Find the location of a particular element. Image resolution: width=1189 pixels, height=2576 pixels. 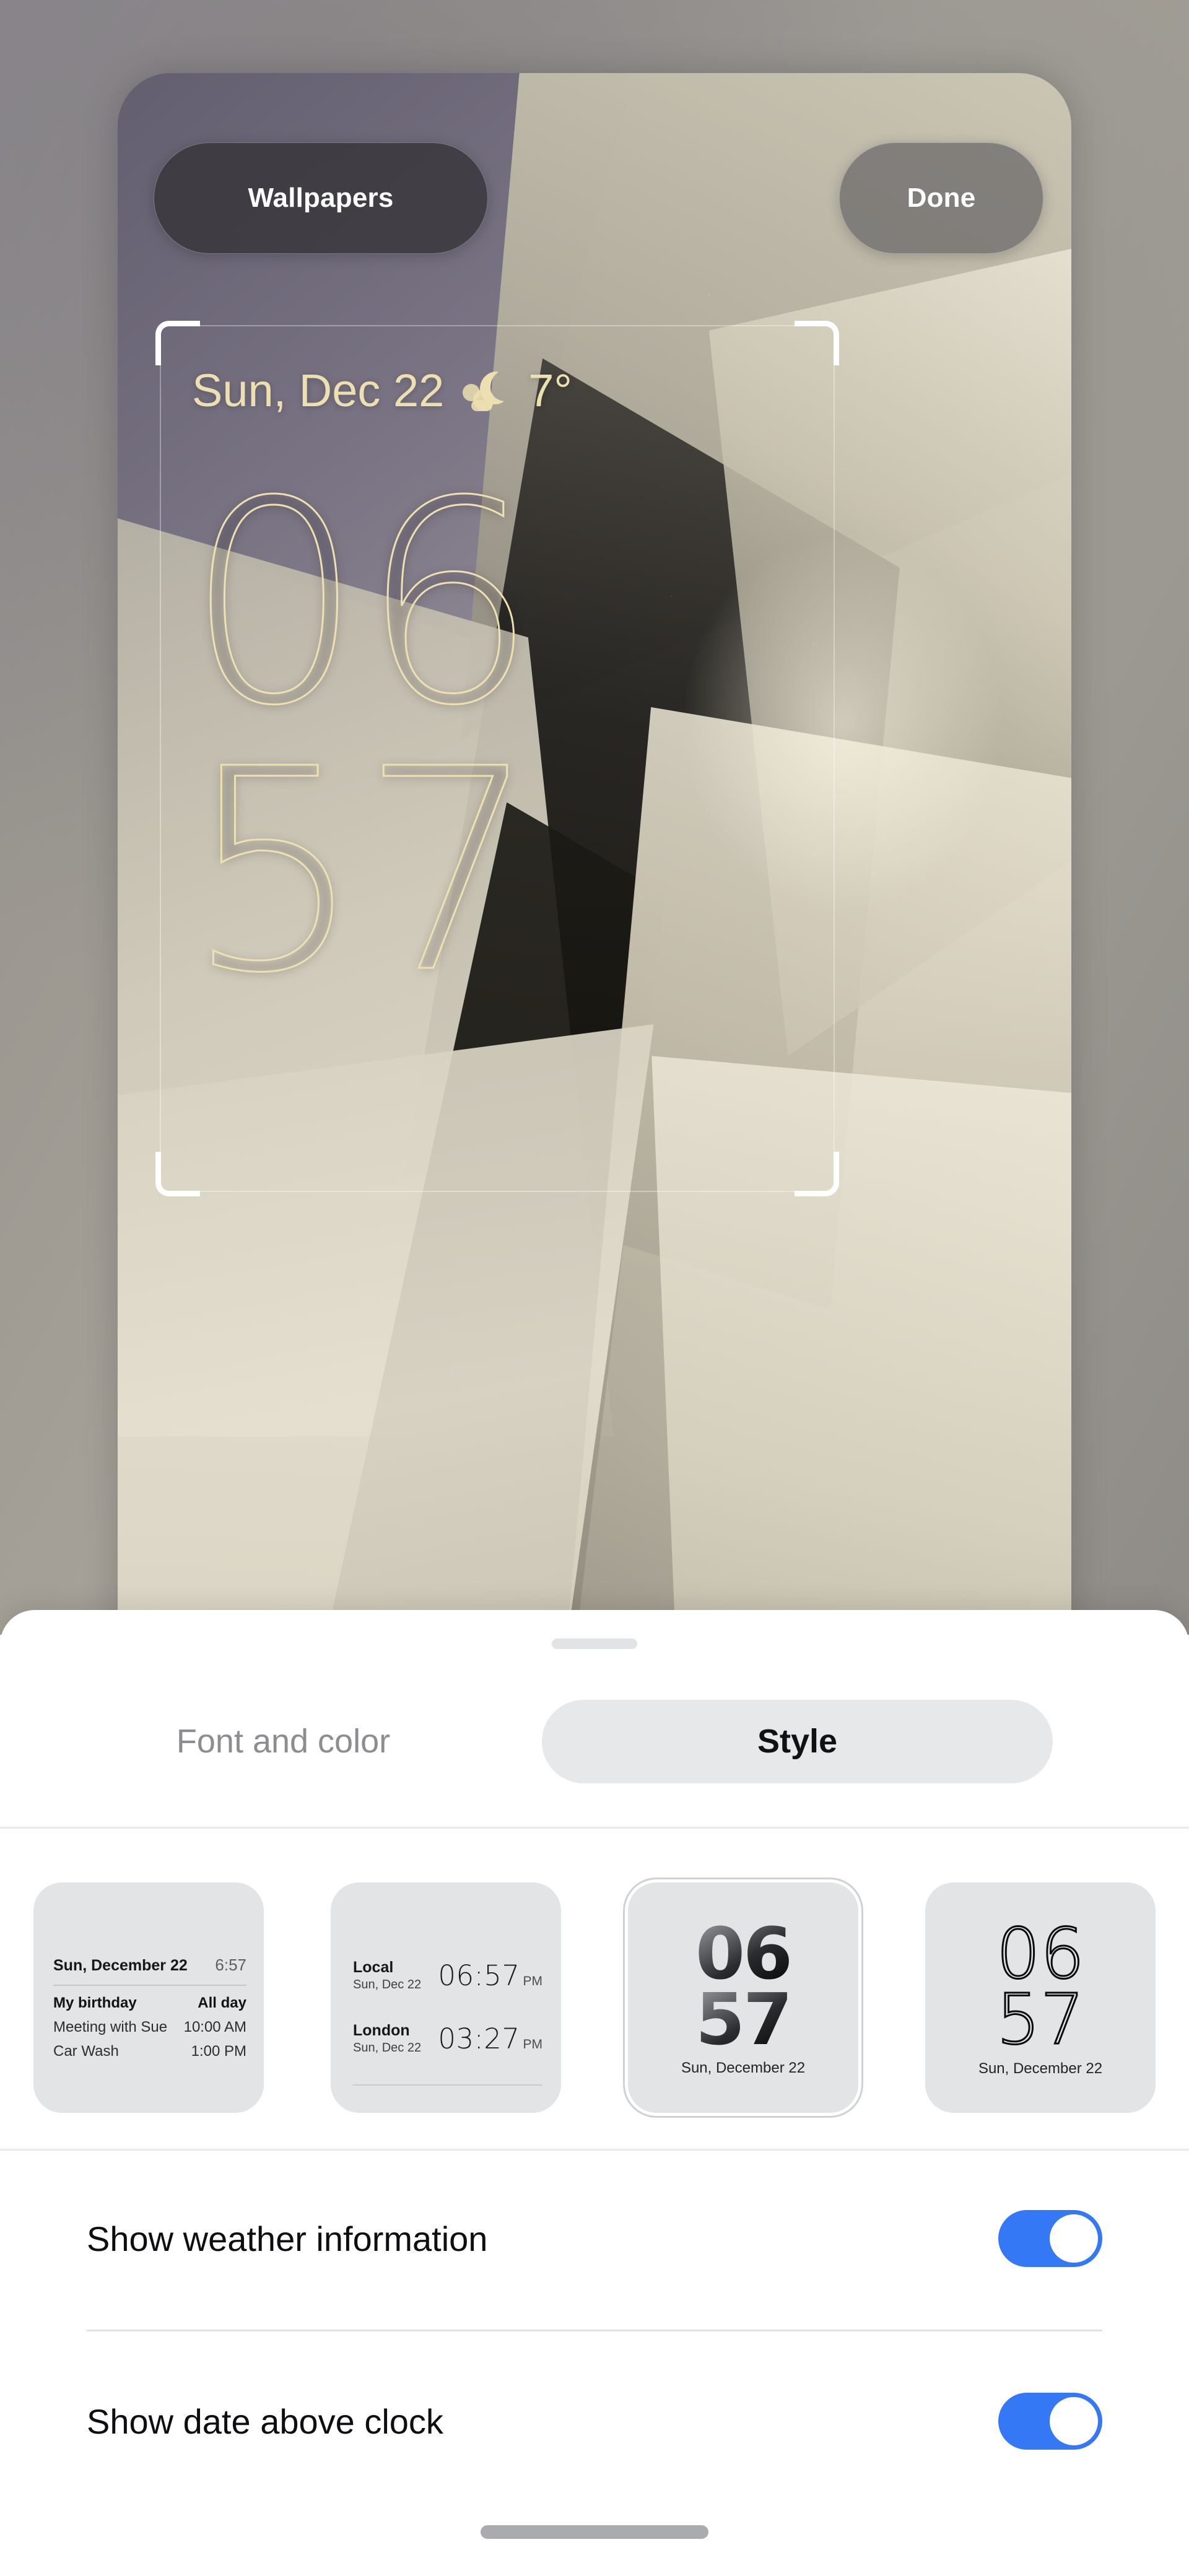

calendar-event-time: 1:00 PM is located at coordinates (218, 2051).